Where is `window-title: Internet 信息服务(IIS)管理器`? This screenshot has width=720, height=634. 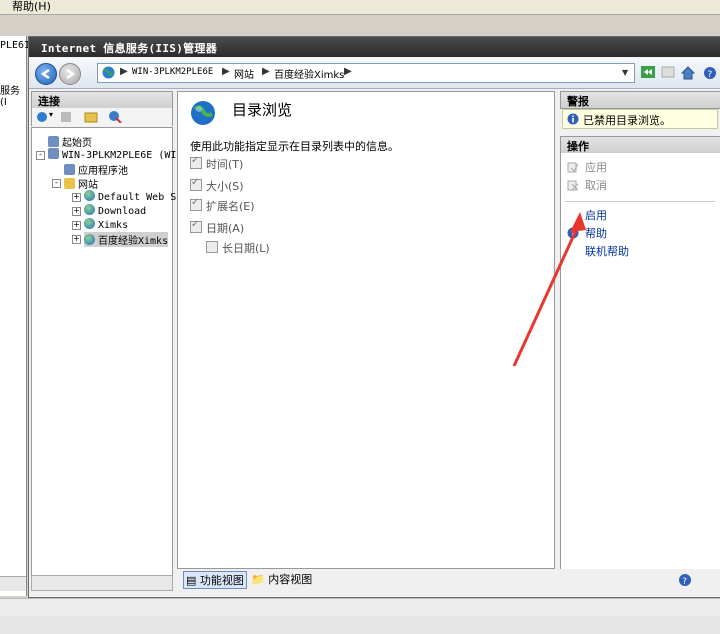 window-title: Internet 信息服务(IIS)管理器 is located at coordinates (129, 48).